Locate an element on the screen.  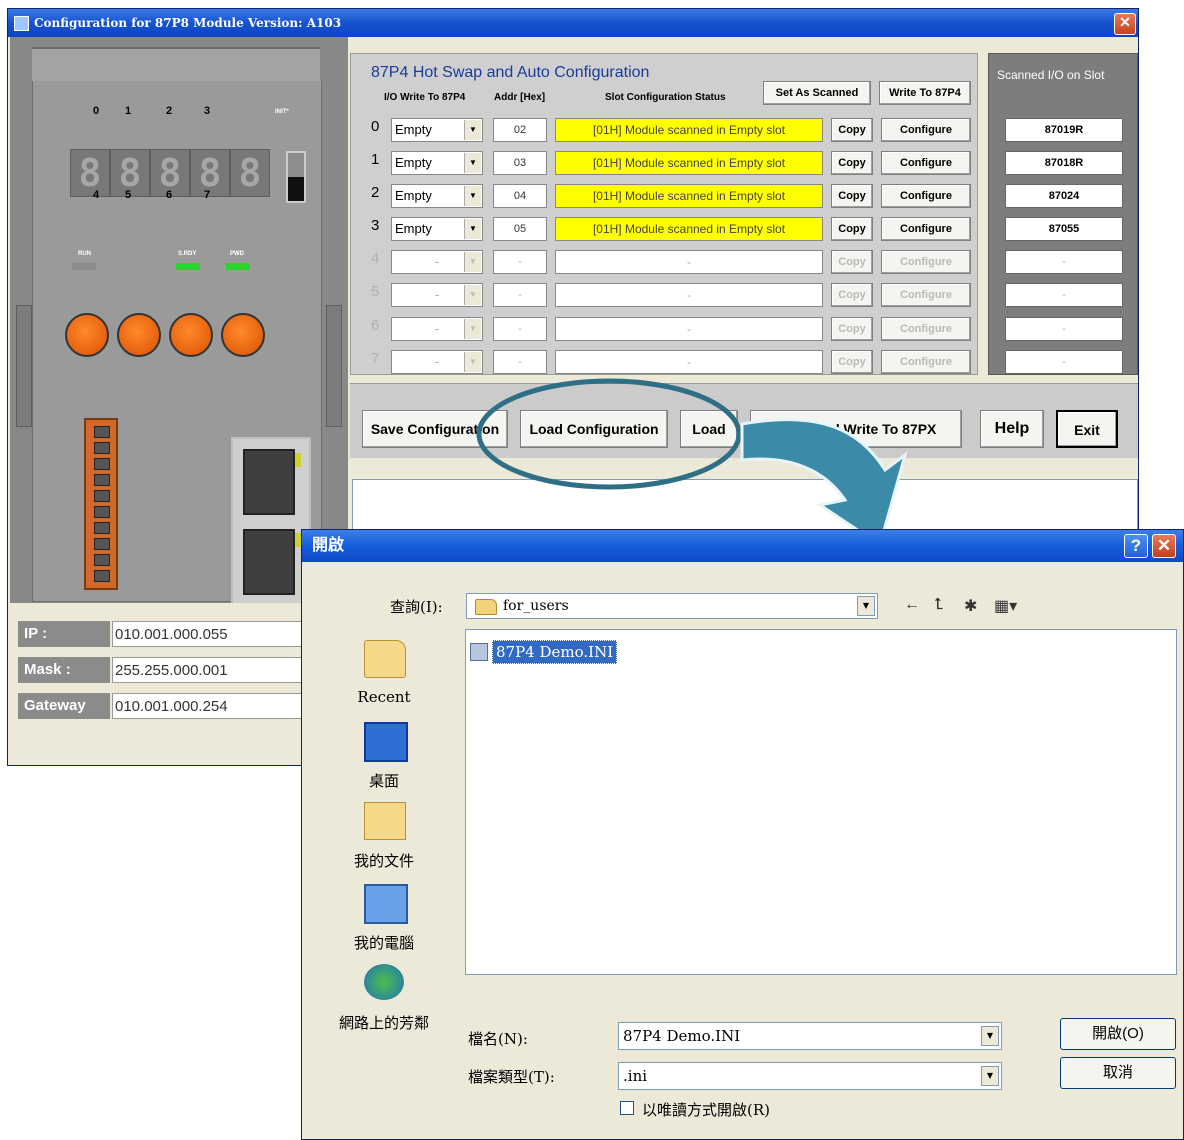
addr-field: 02 is located at coordinates (520, 130).